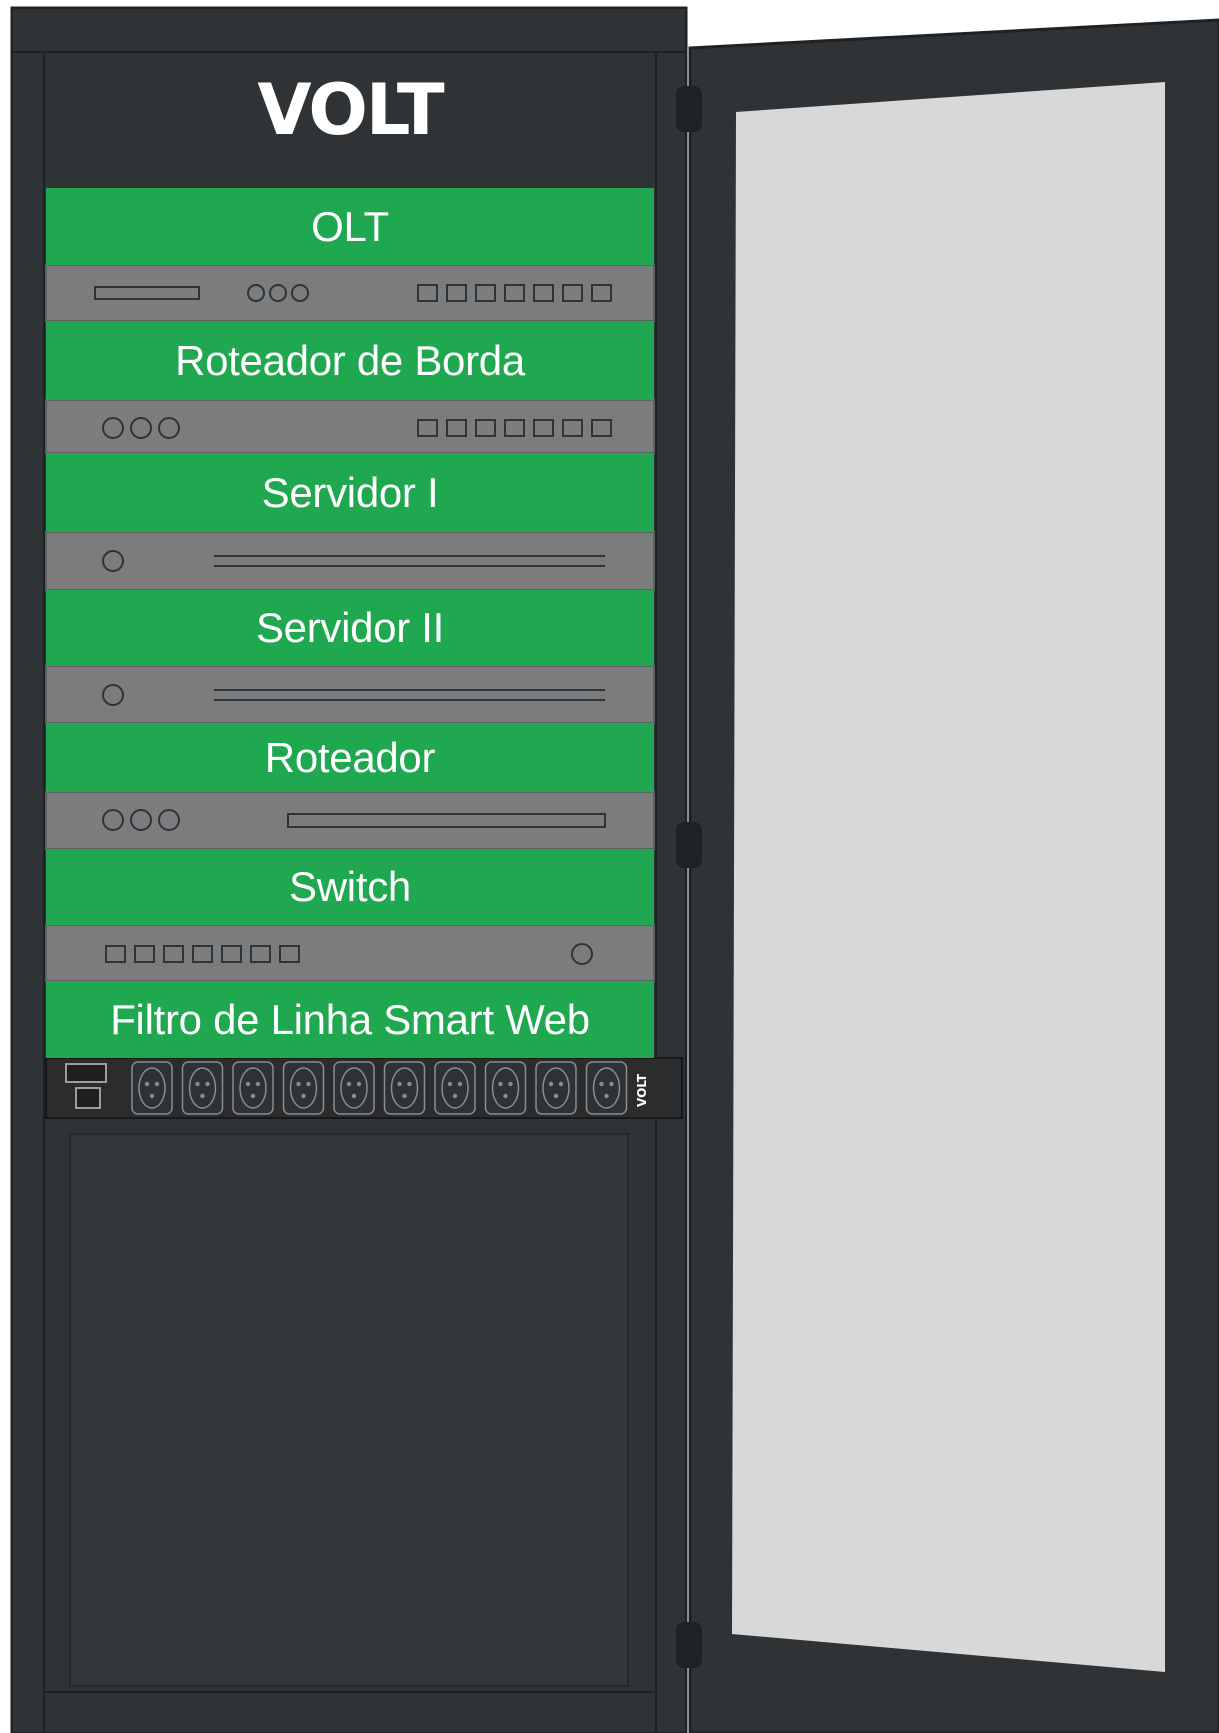 Image resolution: width=1219 pixels, height=1733 pixels. What do you see at coordinates (350, 293) in the screenshot?
I see `olt-panel` at bounding box center [350, 293].